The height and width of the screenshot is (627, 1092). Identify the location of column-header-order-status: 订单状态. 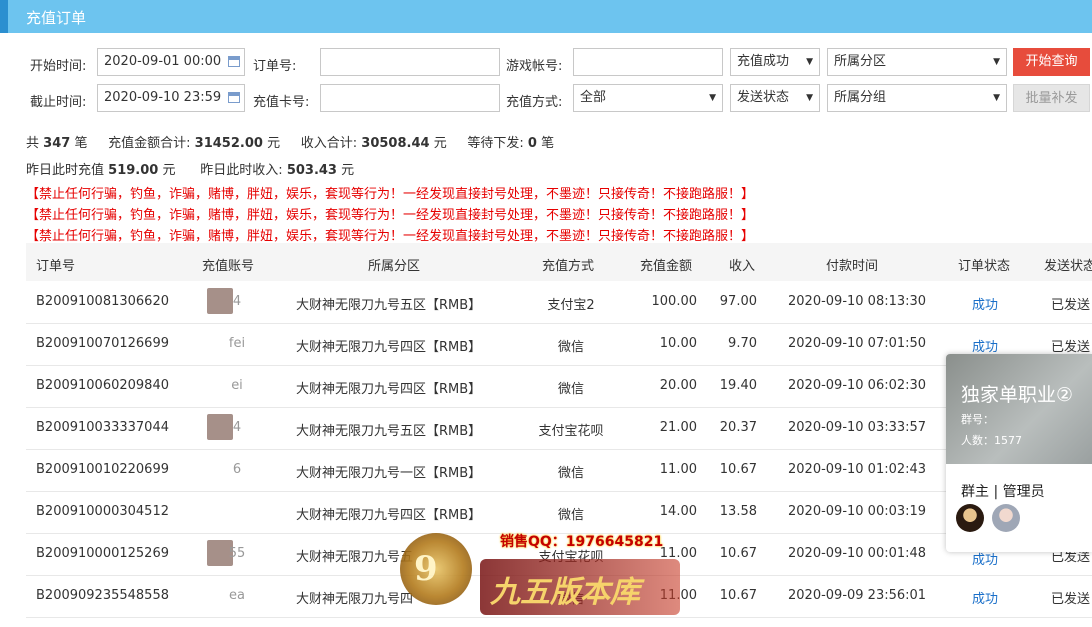
(984, 264).